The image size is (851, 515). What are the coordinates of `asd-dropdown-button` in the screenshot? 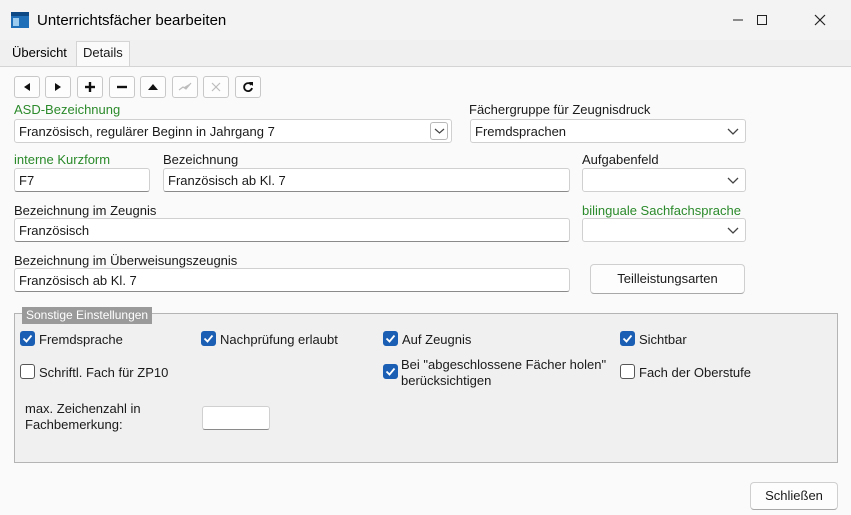 It's located at (439, 131).